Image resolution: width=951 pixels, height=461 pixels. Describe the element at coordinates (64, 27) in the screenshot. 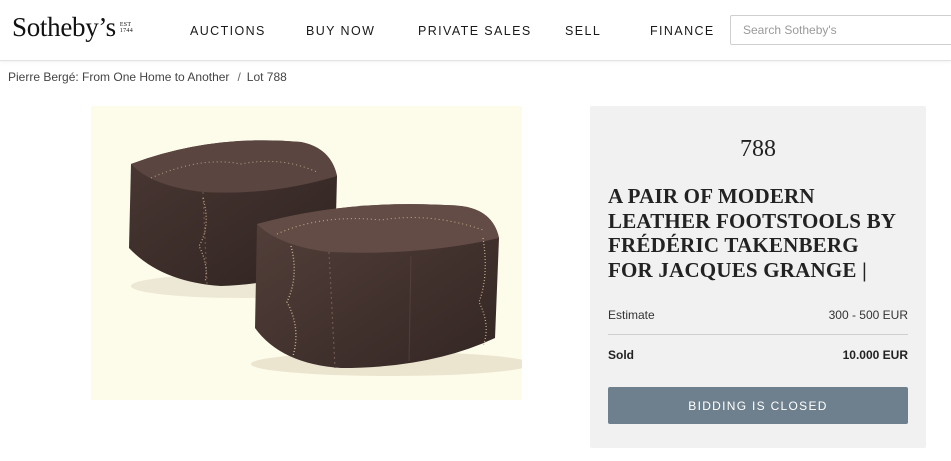

I see `logo-wordmark: Sotheby’s` at that location.